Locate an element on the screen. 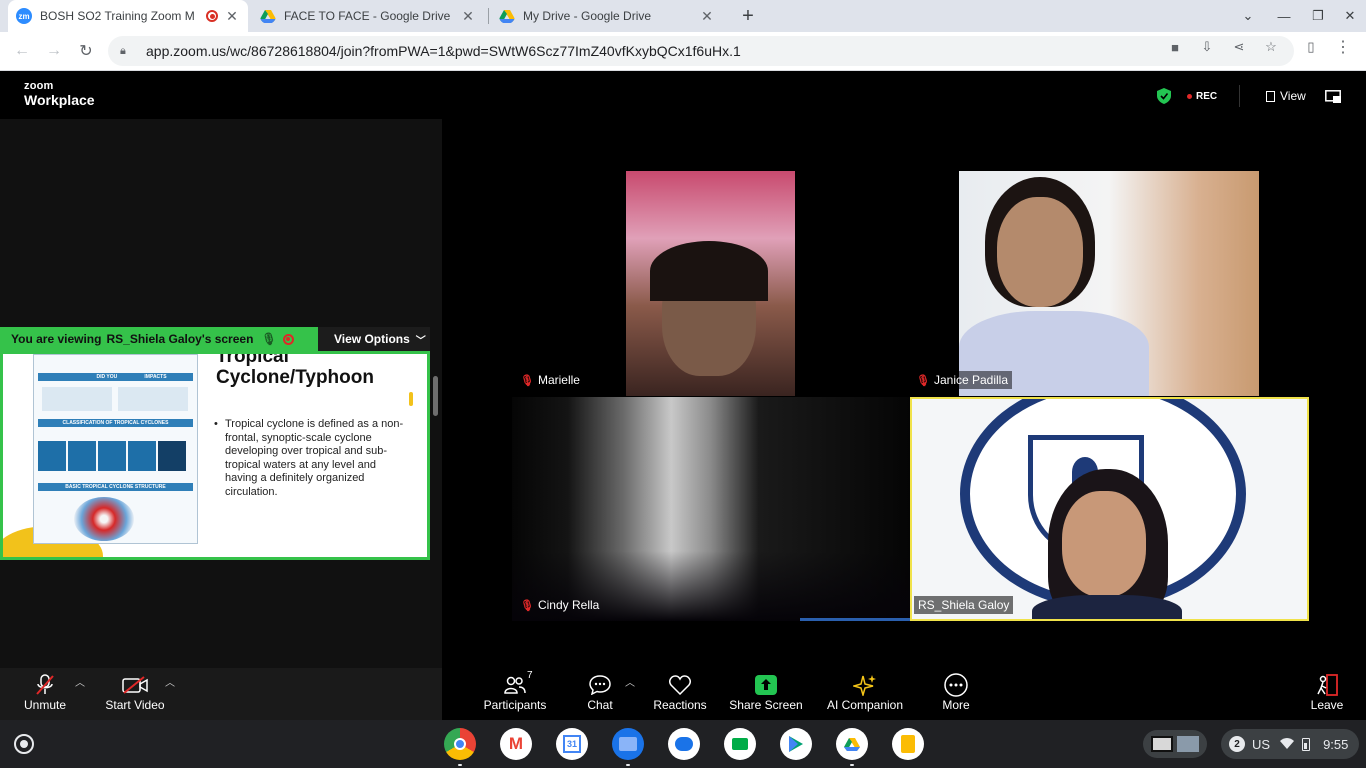 The image size is (1366, 768). share-icon: ⋖ is located at coordinates (1239, 47).